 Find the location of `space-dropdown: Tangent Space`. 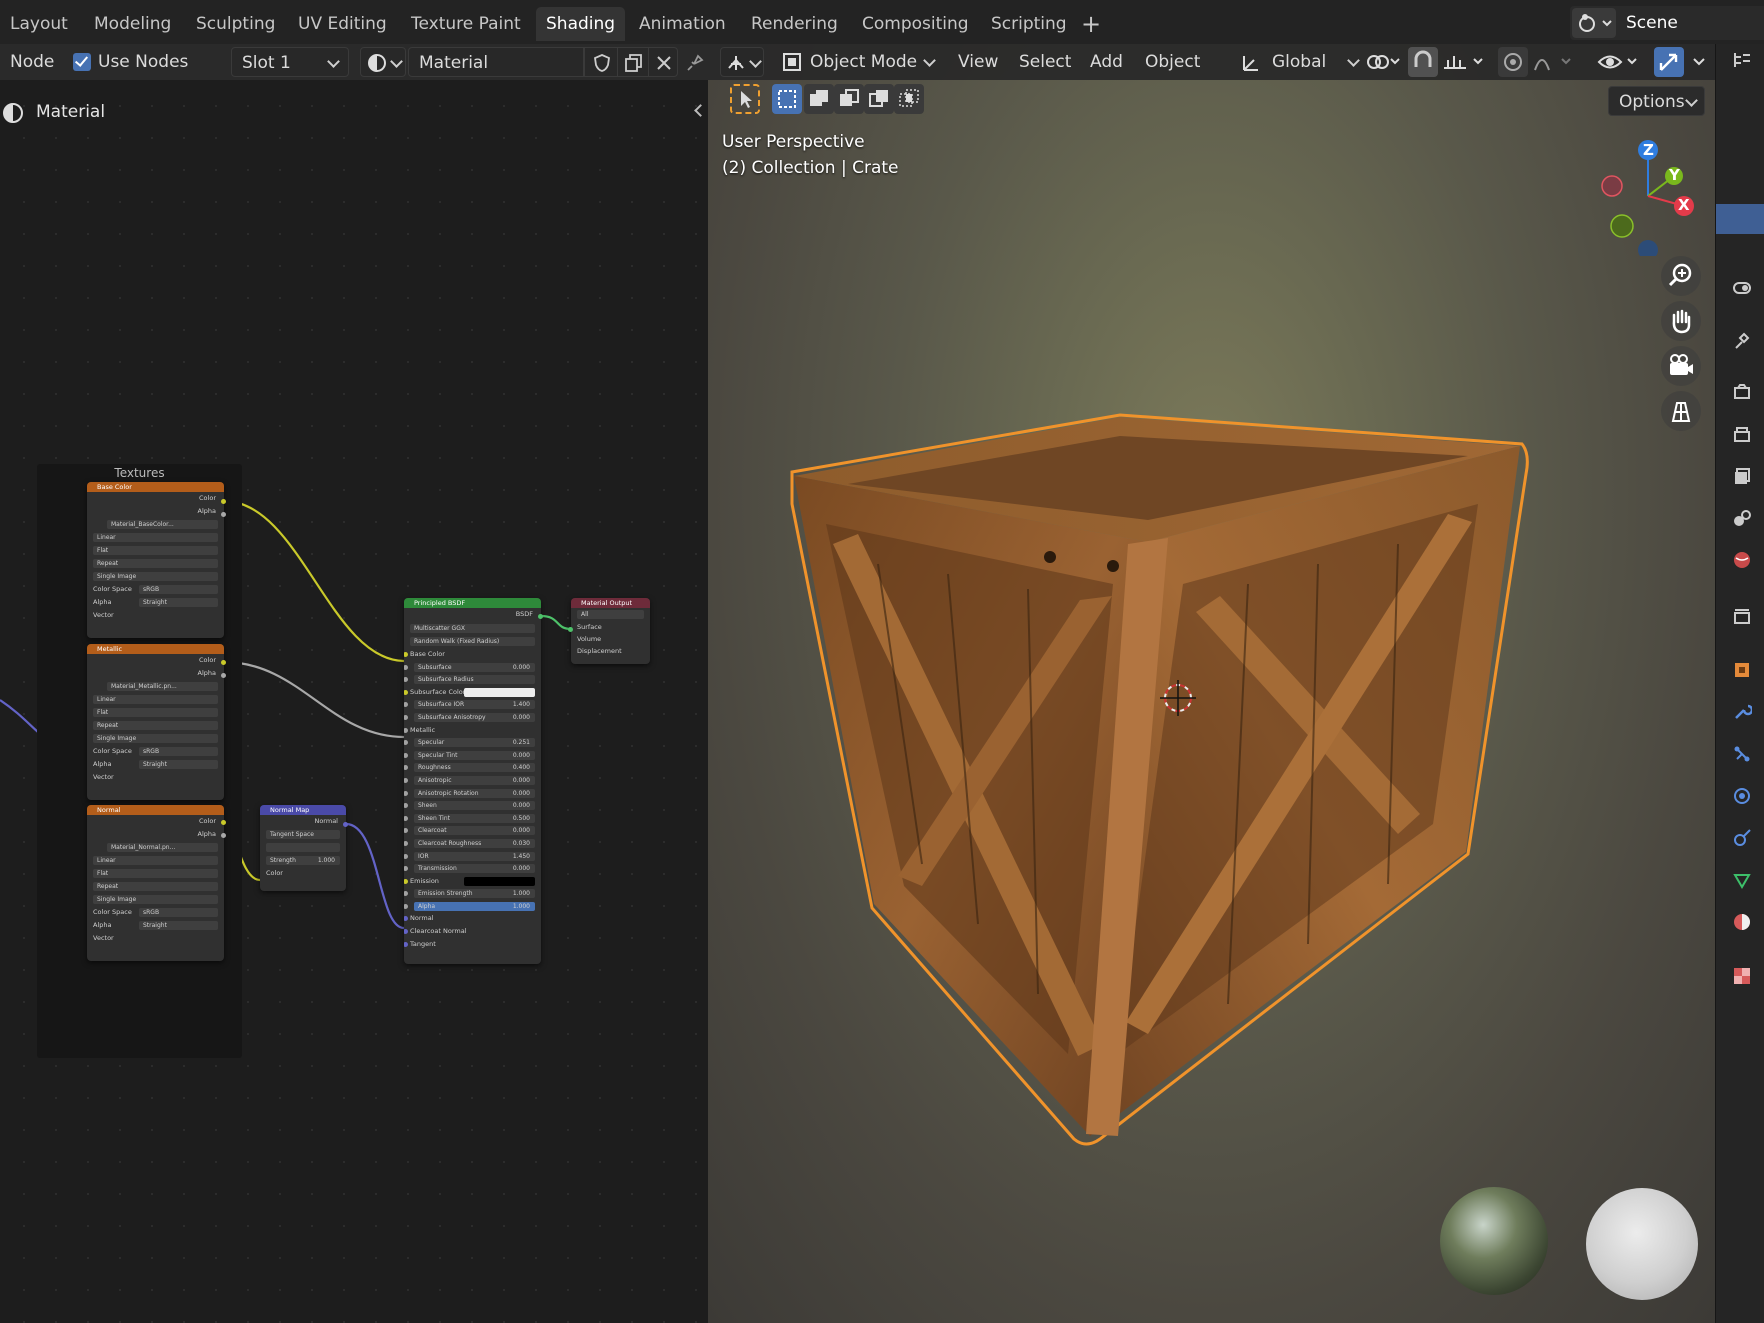

space-dropdown: Tangent Space is located at coordinates (303, 834).